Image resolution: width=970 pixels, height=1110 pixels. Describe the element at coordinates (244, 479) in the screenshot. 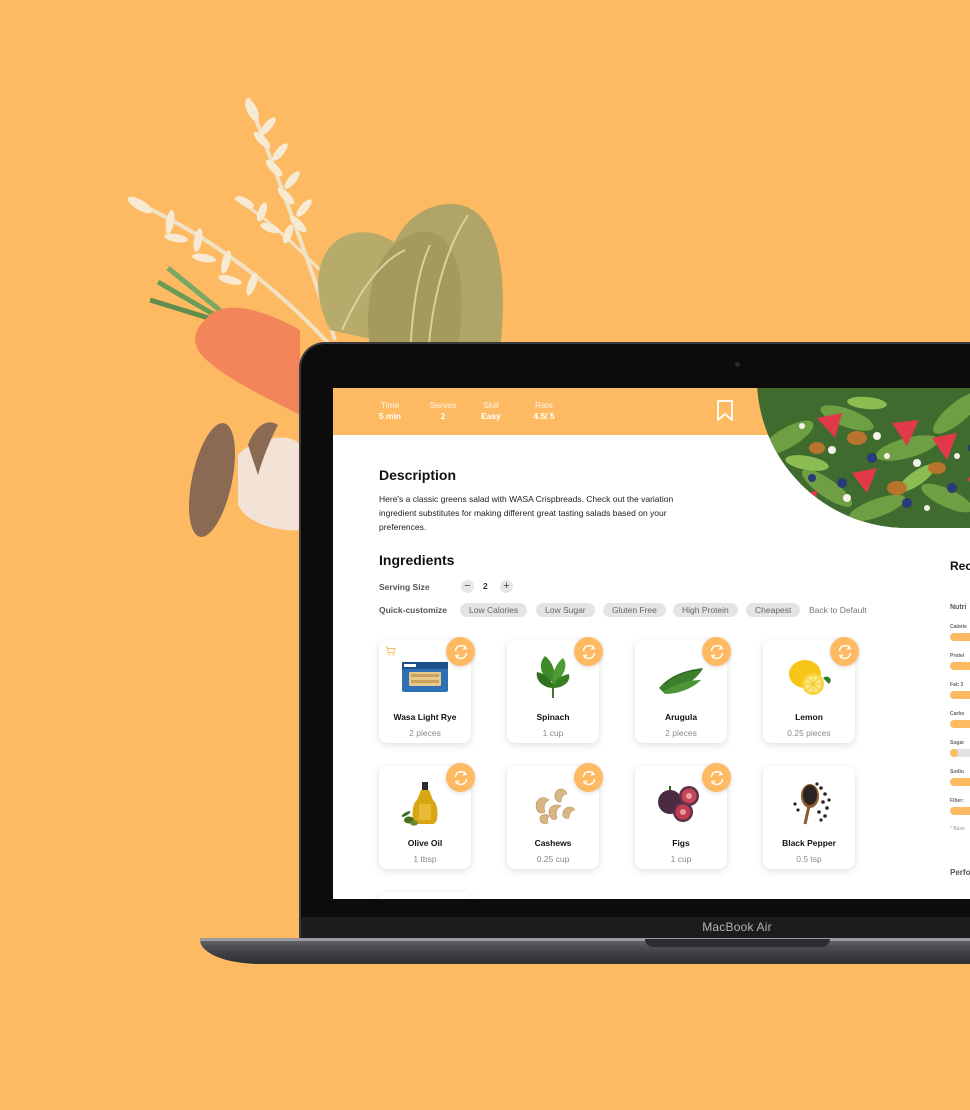

I see `mushroom-icon` at that location.